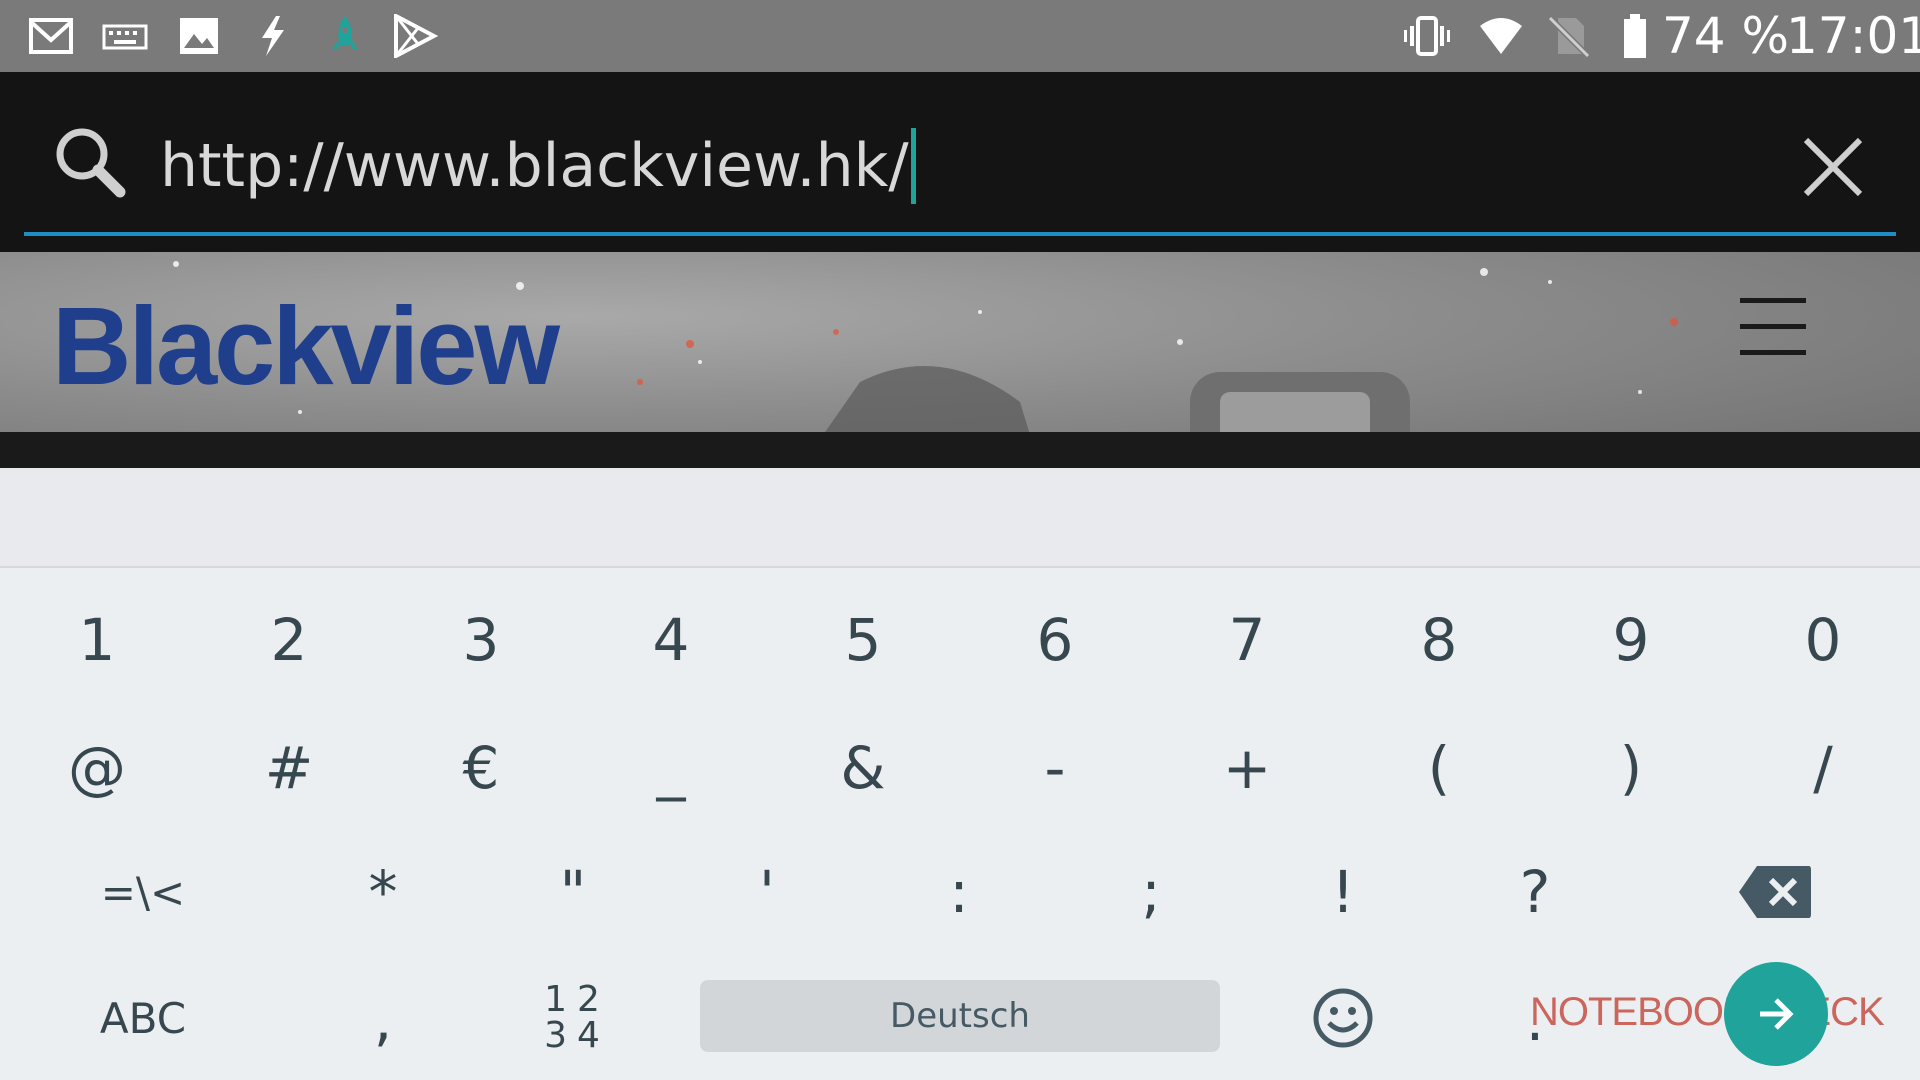 The height and width of the screenshot is (1080, 1920). What do you see at coordinates (1823, 768) in the screenshot?
I see `key-slash: /` at bounding box center [1823, 768].